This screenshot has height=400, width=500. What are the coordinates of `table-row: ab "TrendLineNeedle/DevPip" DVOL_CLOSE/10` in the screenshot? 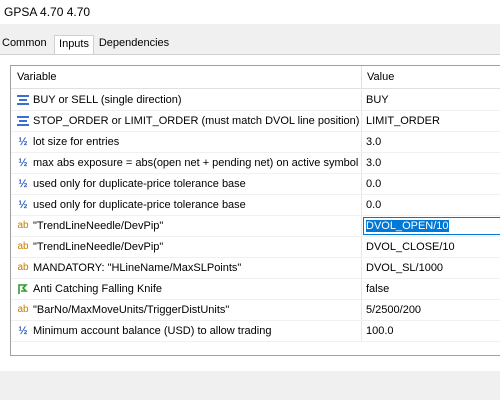 It's located at (255, 247).